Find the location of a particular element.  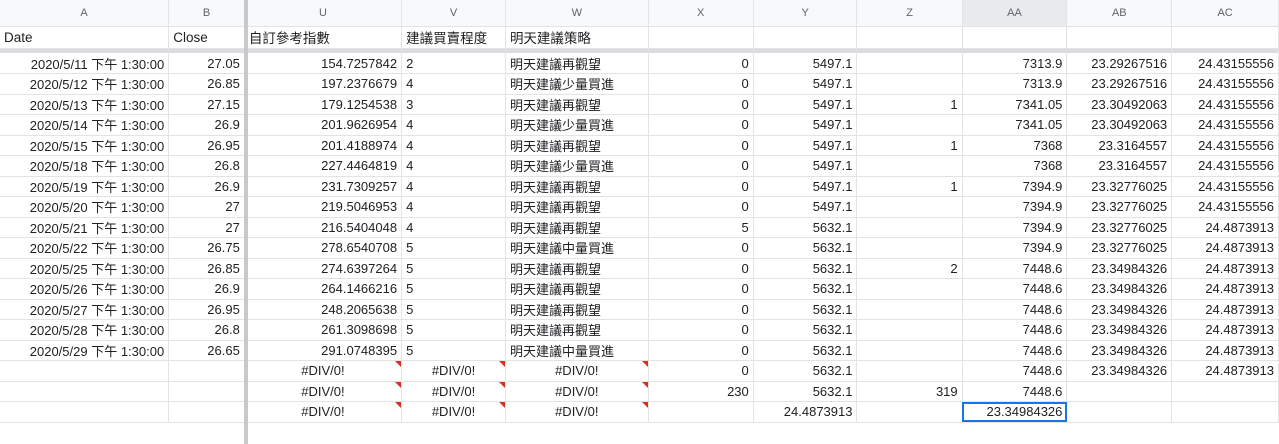

header-cell: 明天建議策略 is located at coordinates (577, 37).